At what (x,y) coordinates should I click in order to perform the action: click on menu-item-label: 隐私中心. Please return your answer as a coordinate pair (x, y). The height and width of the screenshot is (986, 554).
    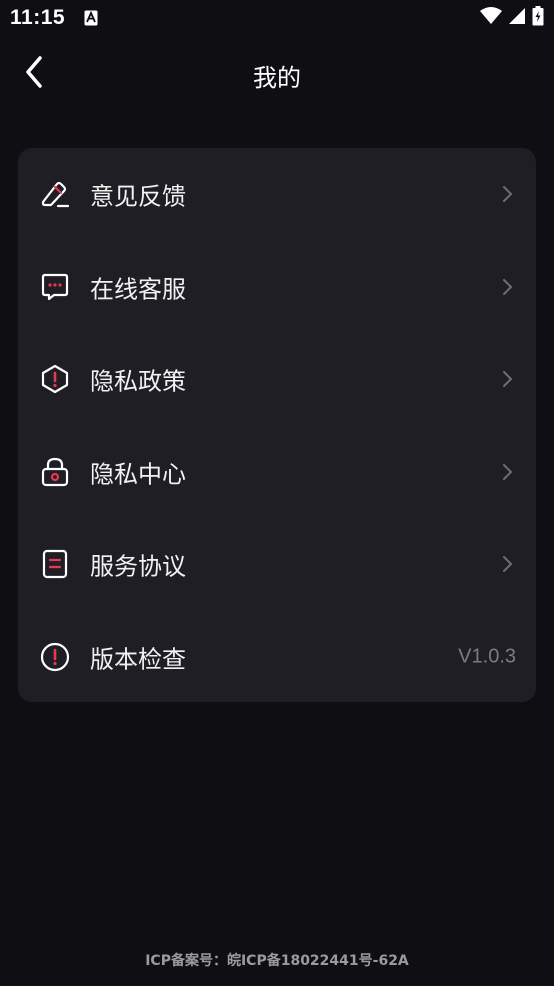
    Looking at the image, I should click on (138, 474).